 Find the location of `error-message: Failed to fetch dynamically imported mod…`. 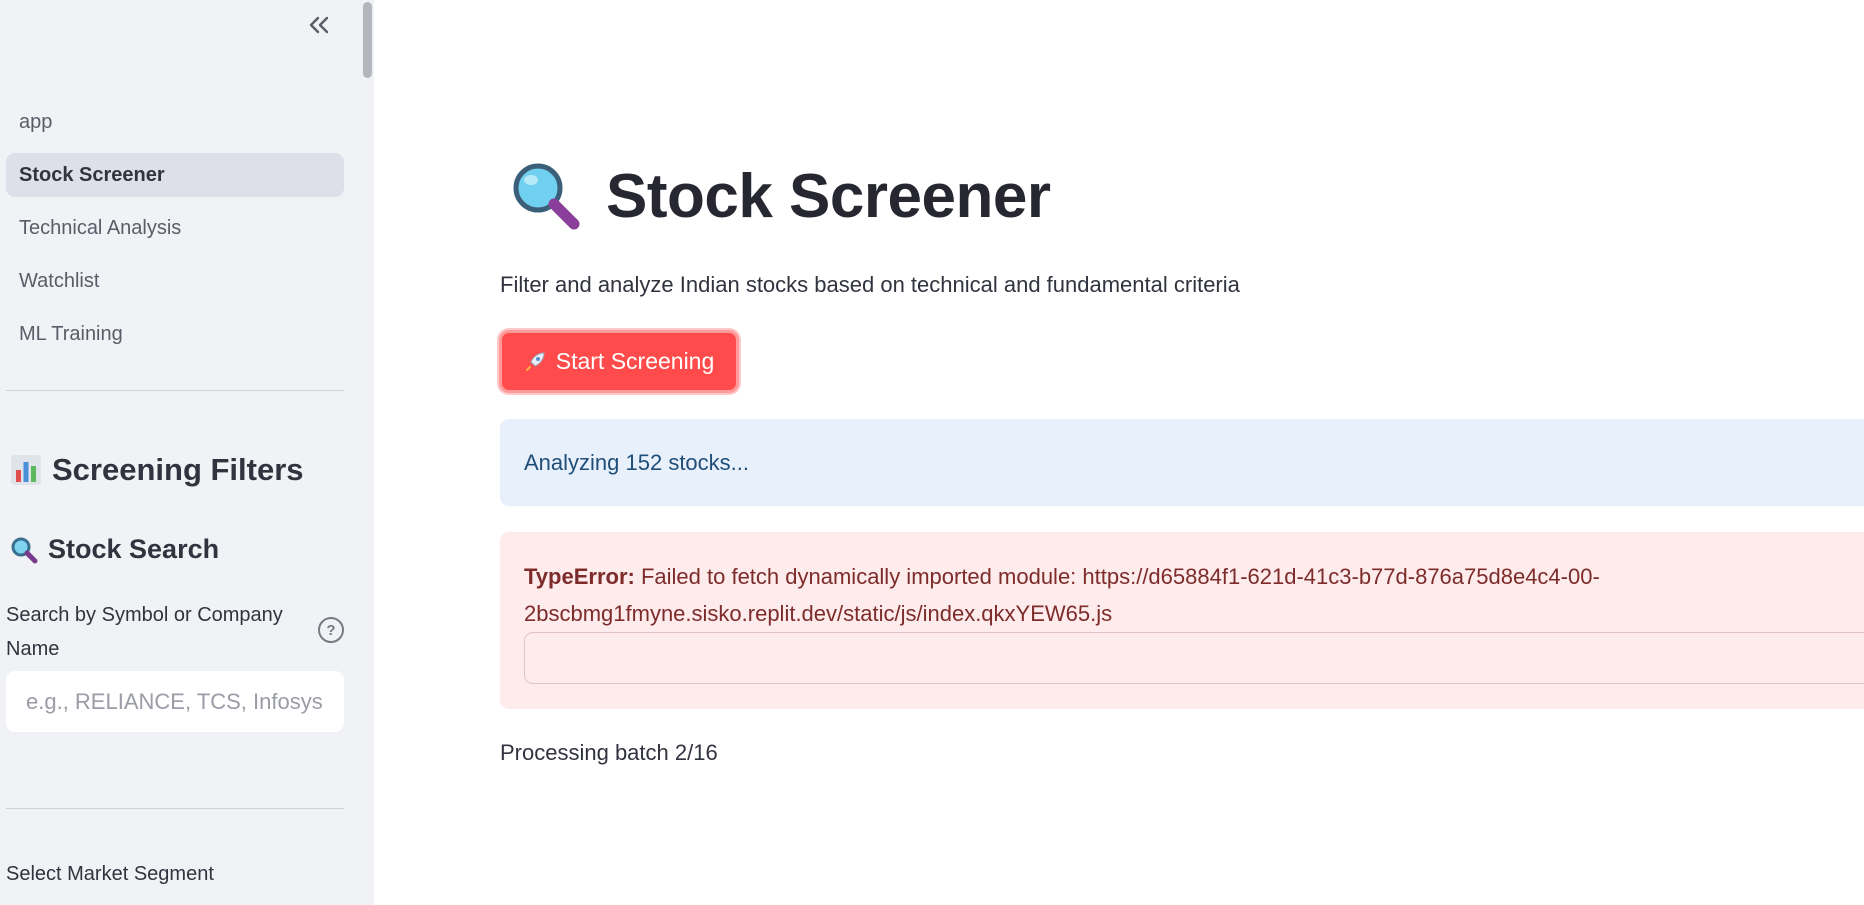

error-message: Failed to fetch dynamically imported mod… is located at coordinates (1062, 595).